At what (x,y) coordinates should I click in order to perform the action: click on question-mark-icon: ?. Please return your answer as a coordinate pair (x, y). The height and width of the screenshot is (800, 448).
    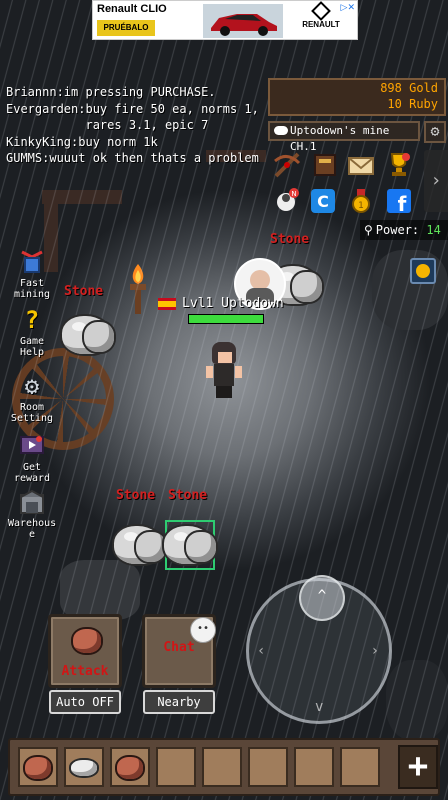
    Looking at the image, I should click on (32, 319).